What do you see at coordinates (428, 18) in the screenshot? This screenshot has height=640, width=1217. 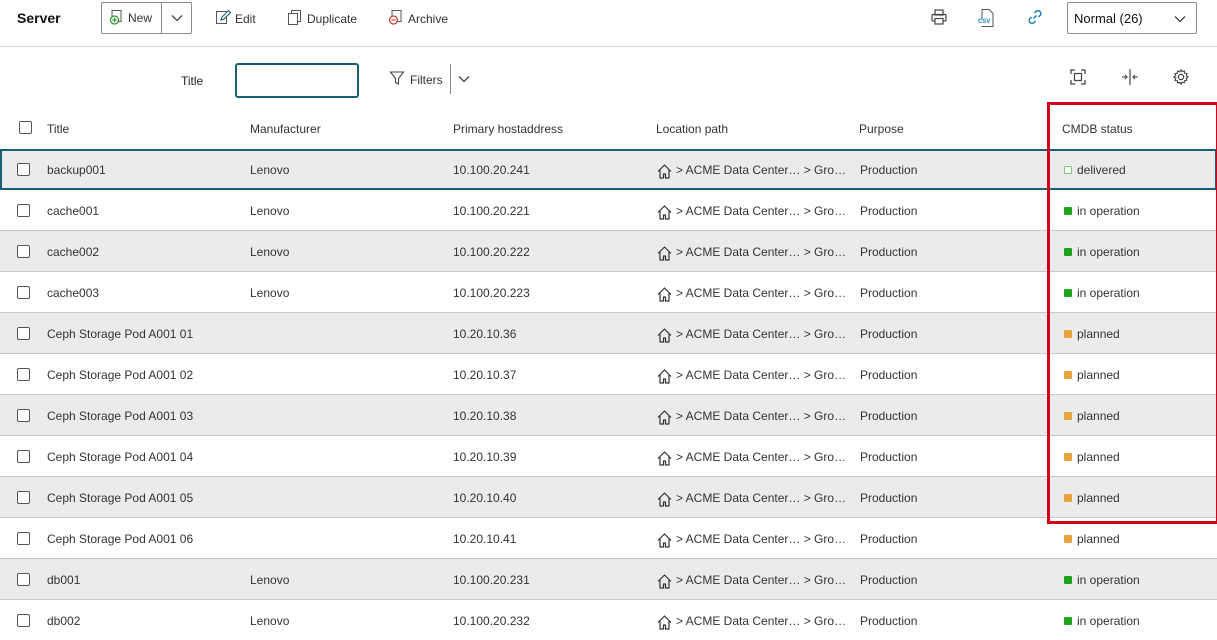 I see `archive-button-label: Archive` at bounding box center [428, 18].